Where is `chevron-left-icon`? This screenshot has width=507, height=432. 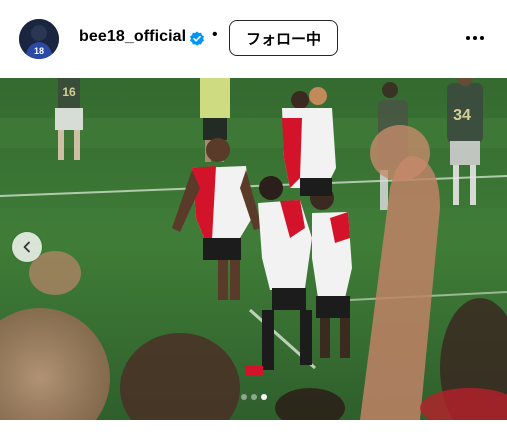
chevron-left-icon is located at coordinates (26, 247).